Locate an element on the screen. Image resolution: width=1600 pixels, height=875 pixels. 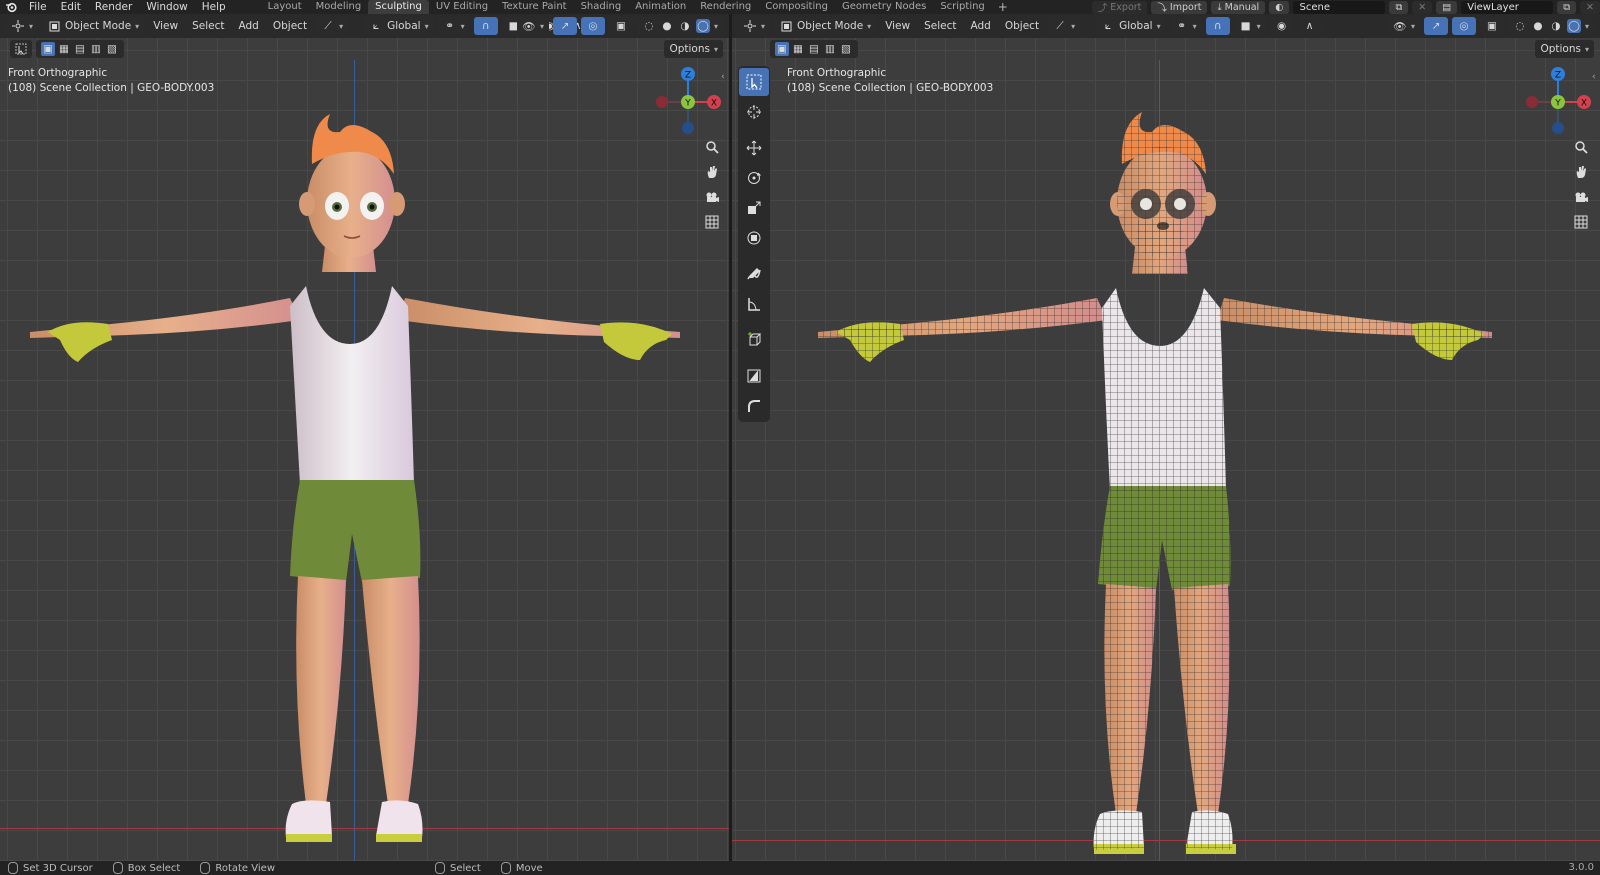
export-icon: ⤴ is located at coordinates (1102, 8).